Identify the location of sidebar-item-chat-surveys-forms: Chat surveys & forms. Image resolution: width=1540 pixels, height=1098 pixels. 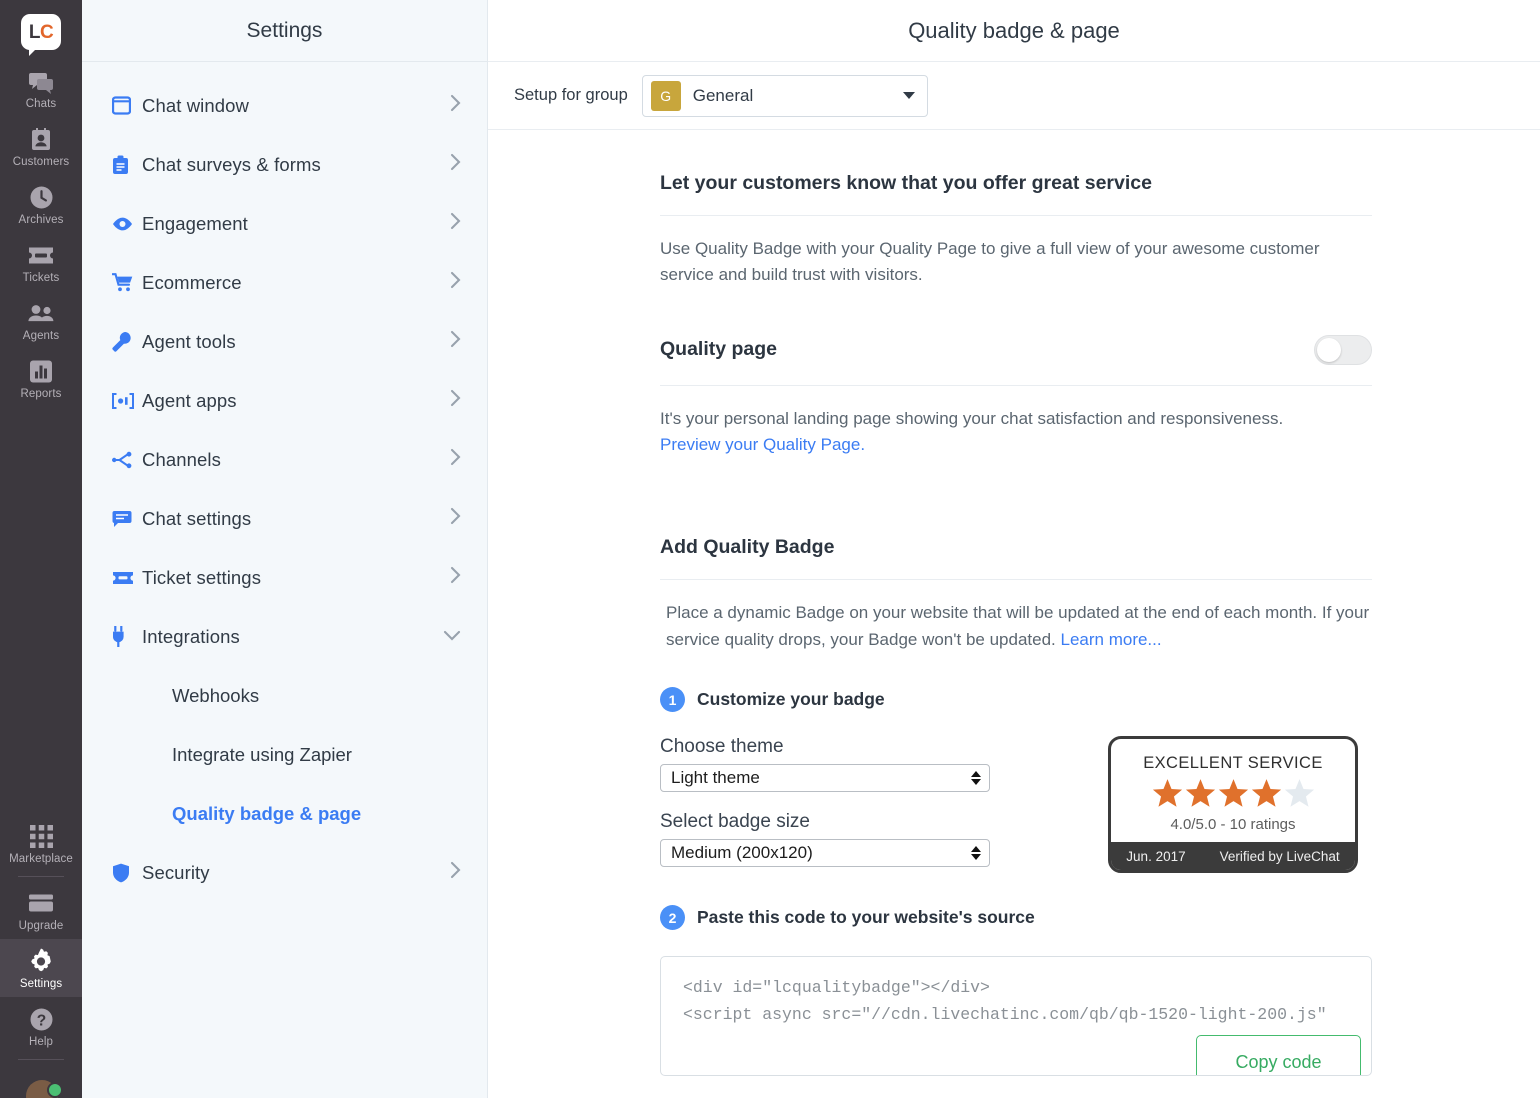
(284, 164).